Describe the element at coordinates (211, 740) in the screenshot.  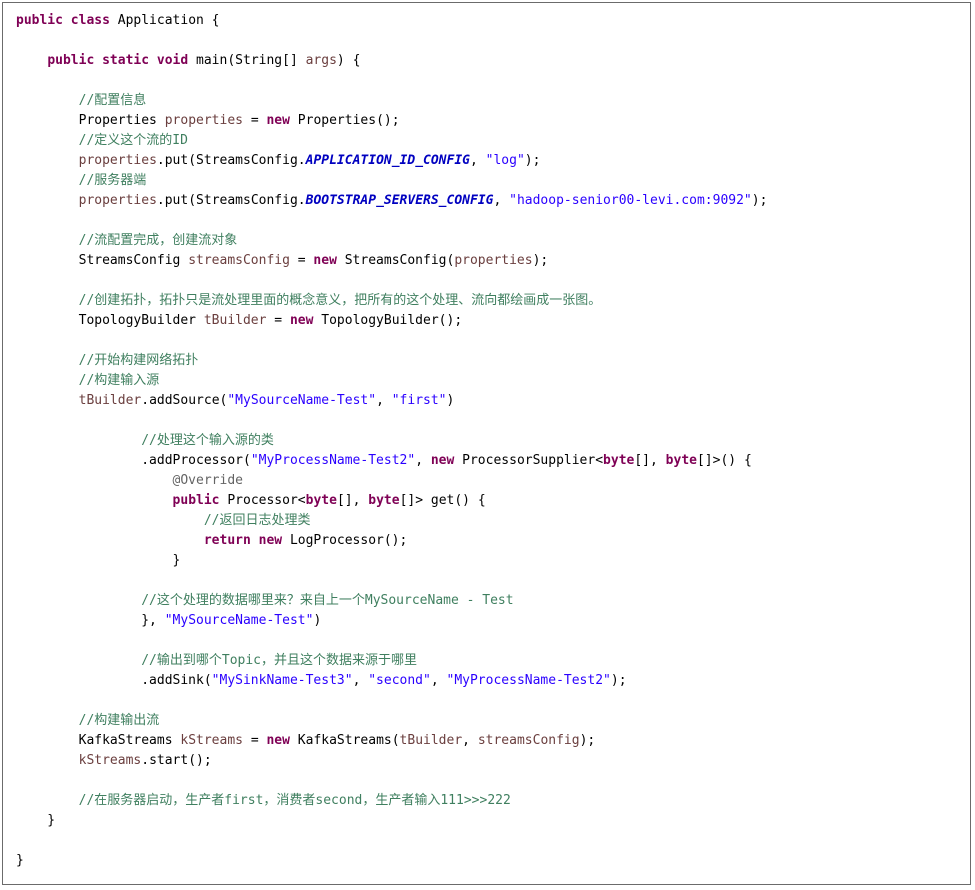
I see `code-token: kStreams` at that location.